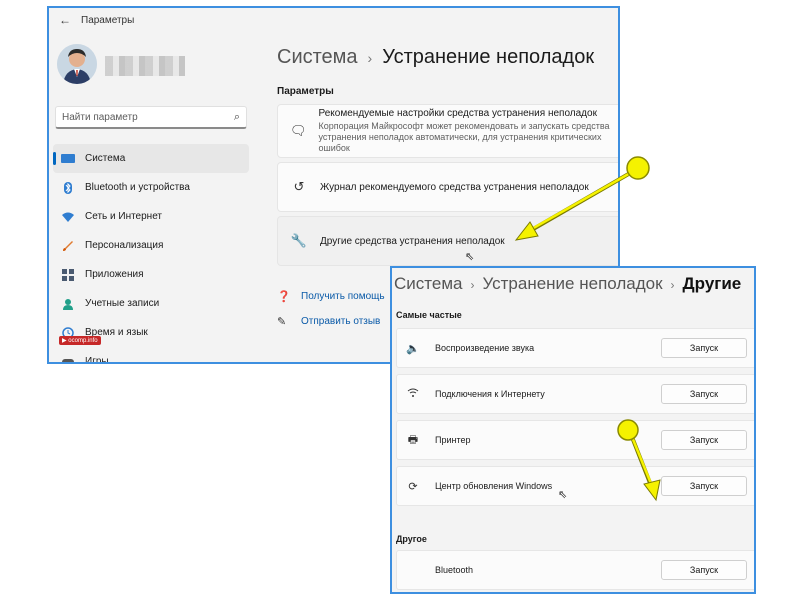  Describe the element at coordinates (105, 158) in the screenshot. I see `sidebar-item-label: Система` at that location.